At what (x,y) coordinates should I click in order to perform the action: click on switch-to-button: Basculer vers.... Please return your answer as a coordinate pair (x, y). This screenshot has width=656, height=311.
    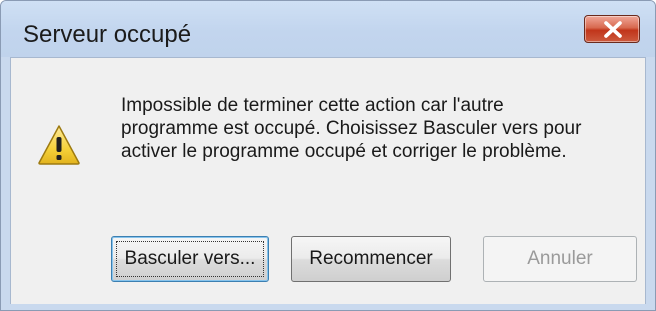
    Looking at the image, I should click on (190, 259).